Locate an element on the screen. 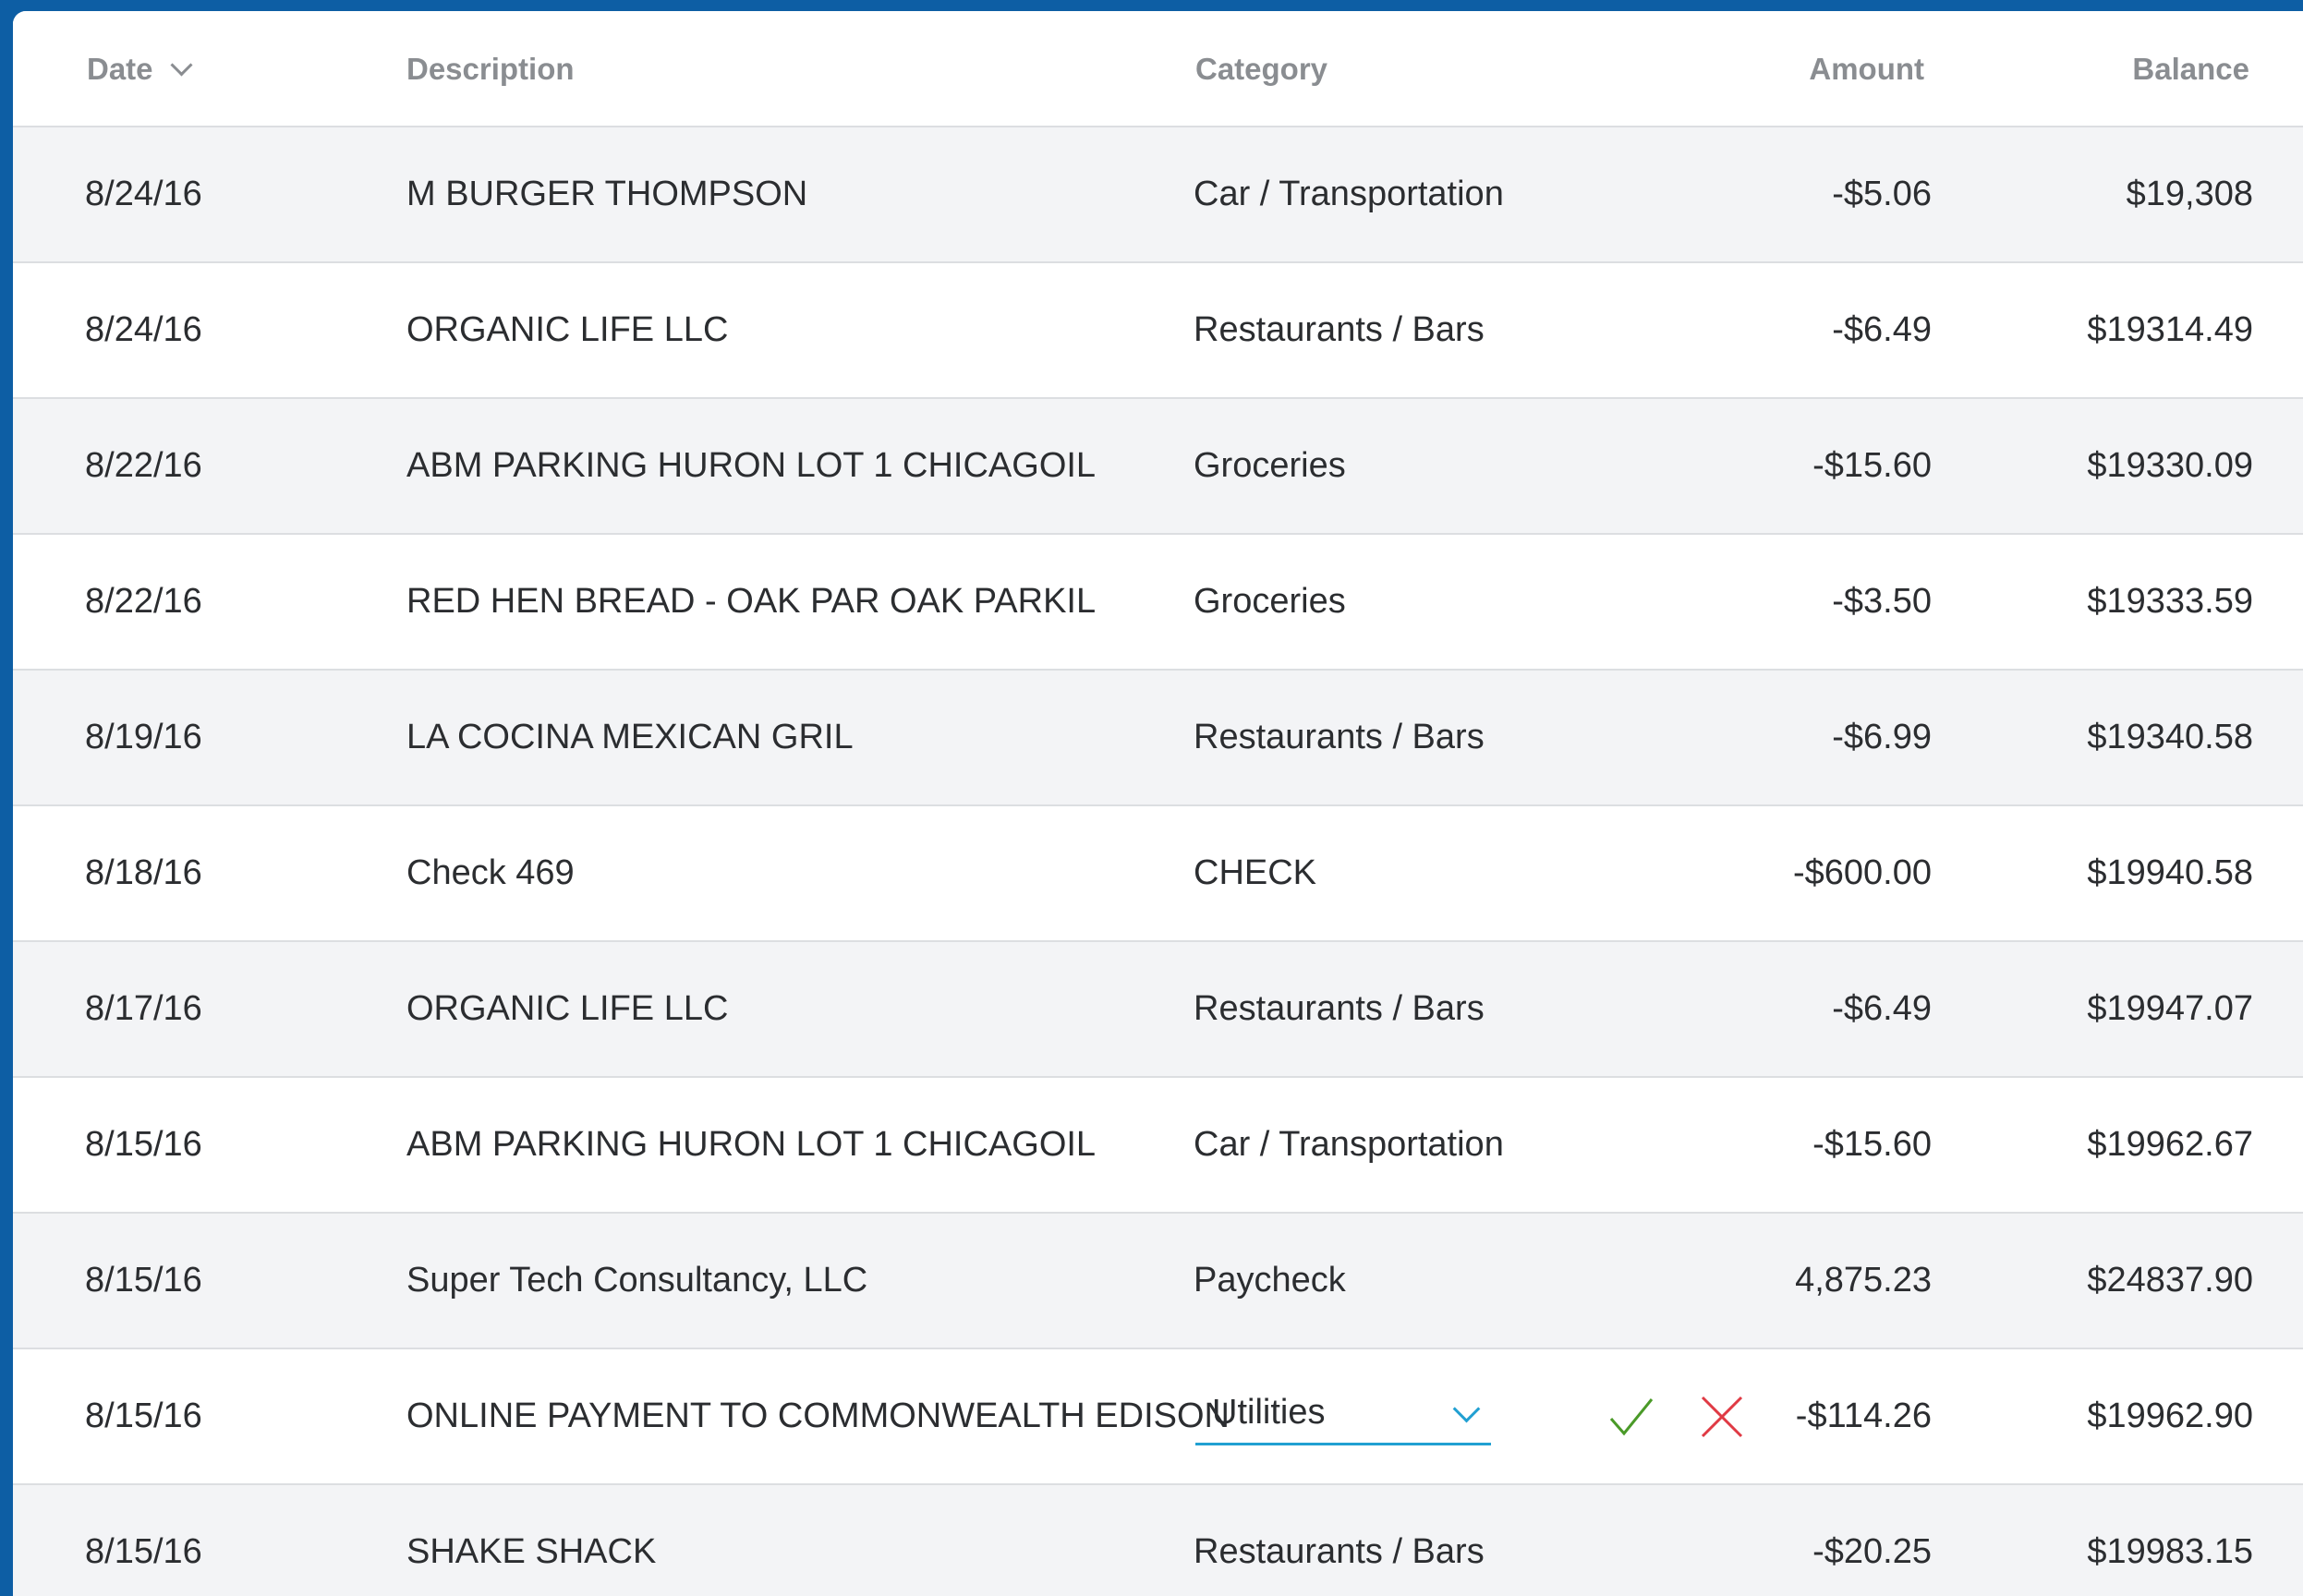  close-icon is located at coordinates (1722, 1416).